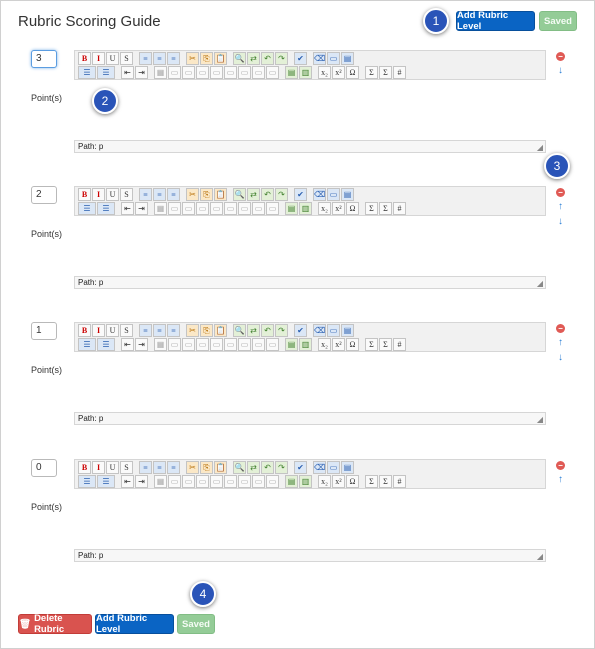 The image size is (595, 649). Describe the element at coordinates (558, 21) in the screenshot. I see `saved-button-top: Saved` at that location.